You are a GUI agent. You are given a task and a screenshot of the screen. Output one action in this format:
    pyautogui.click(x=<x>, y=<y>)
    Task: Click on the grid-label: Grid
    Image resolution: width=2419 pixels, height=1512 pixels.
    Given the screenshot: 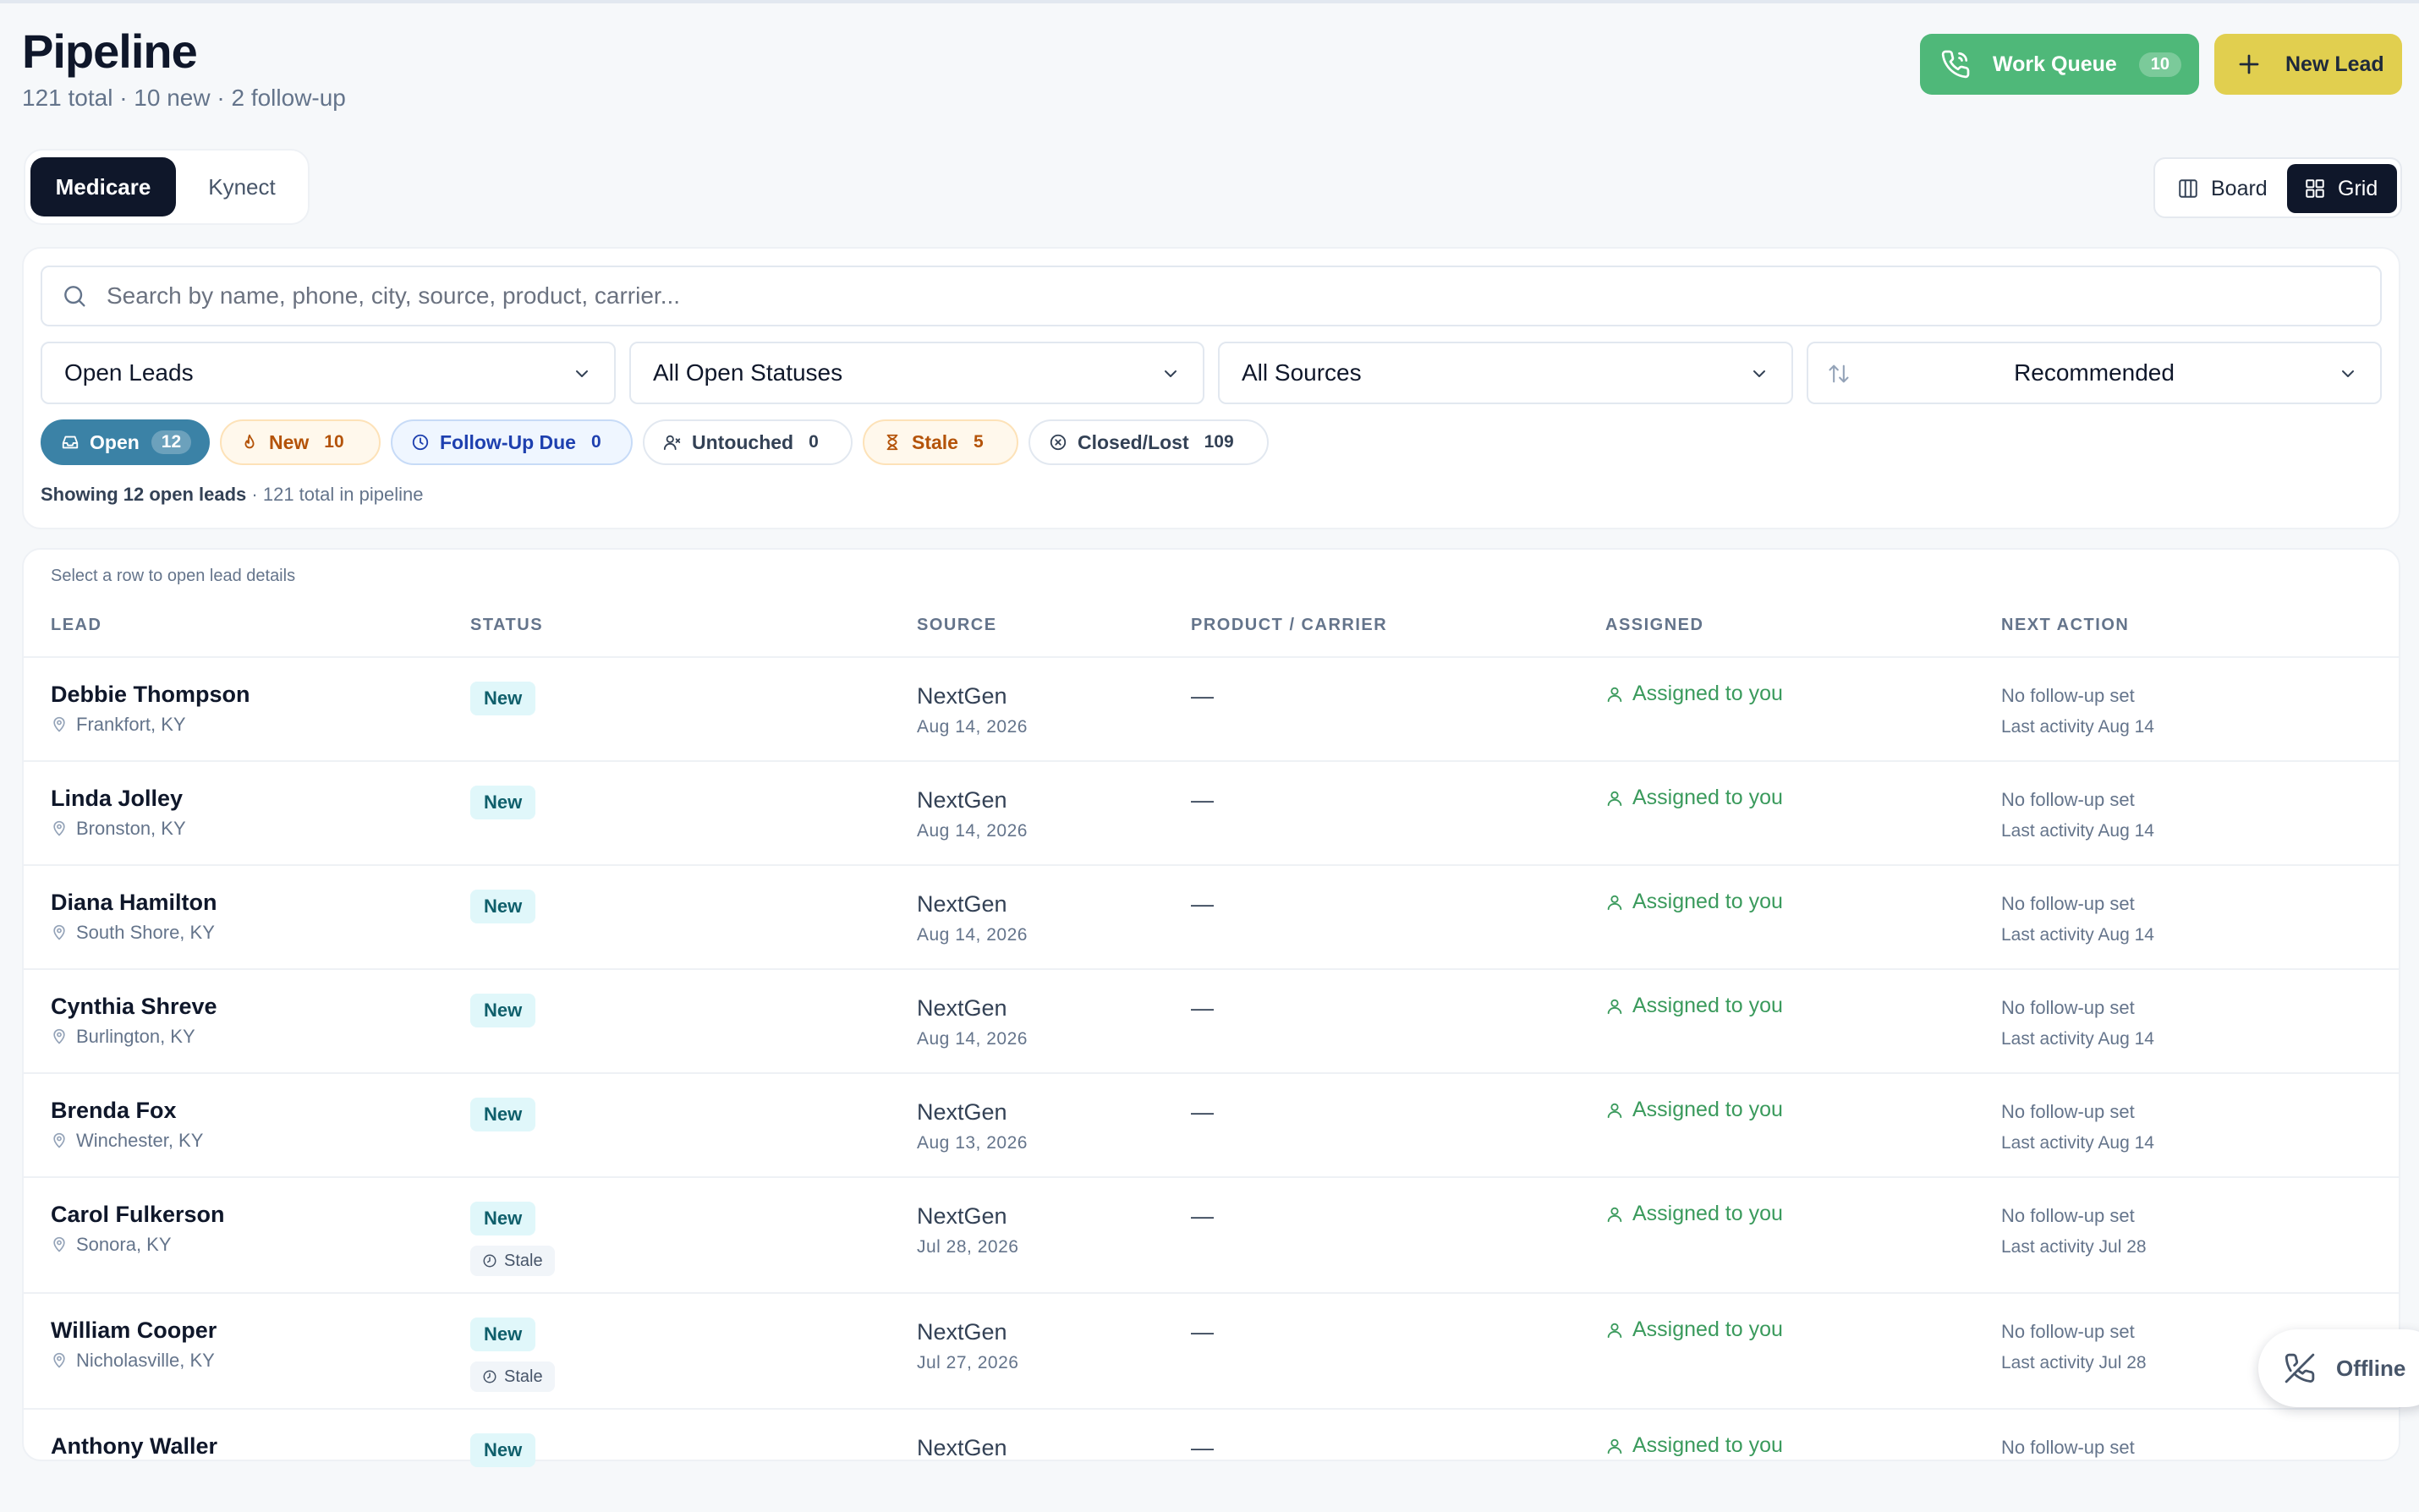 What is the action you would take?
    pyautogui.click(x=2358, y=188)
    